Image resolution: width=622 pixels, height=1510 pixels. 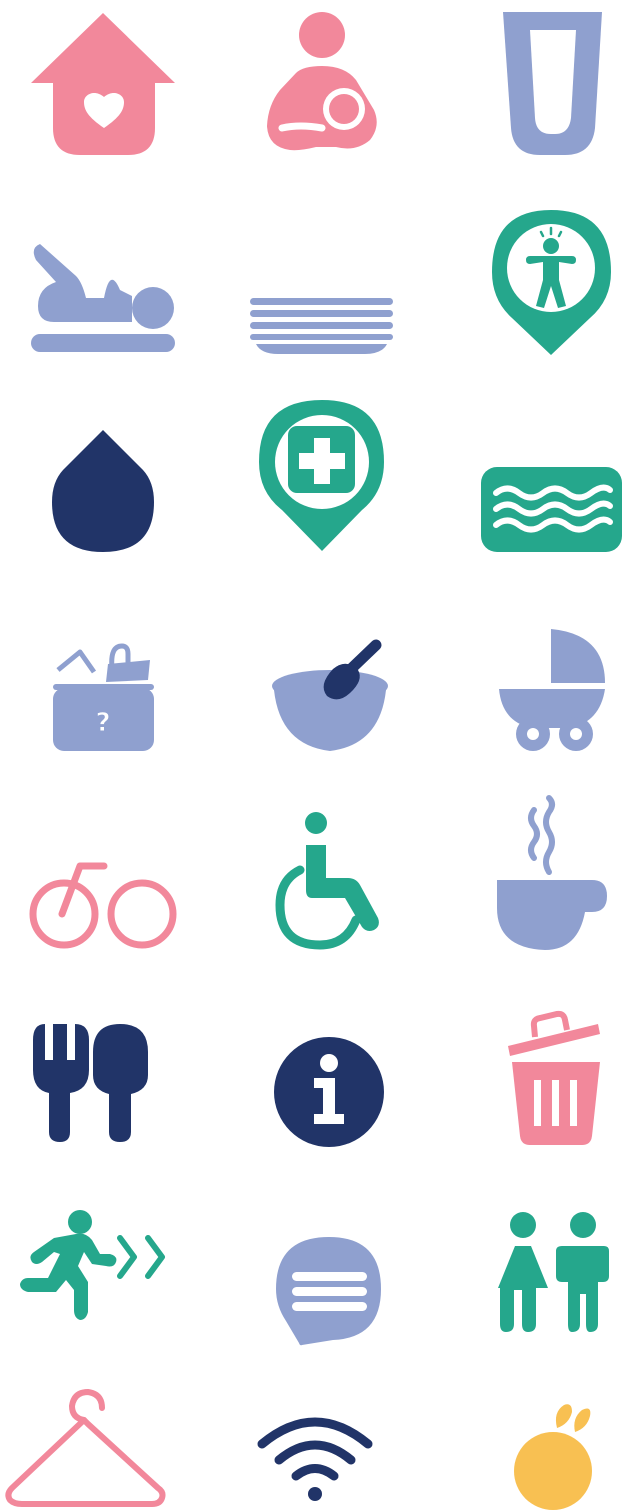 I want to click on pram-icon, so click(x=552, y=690).